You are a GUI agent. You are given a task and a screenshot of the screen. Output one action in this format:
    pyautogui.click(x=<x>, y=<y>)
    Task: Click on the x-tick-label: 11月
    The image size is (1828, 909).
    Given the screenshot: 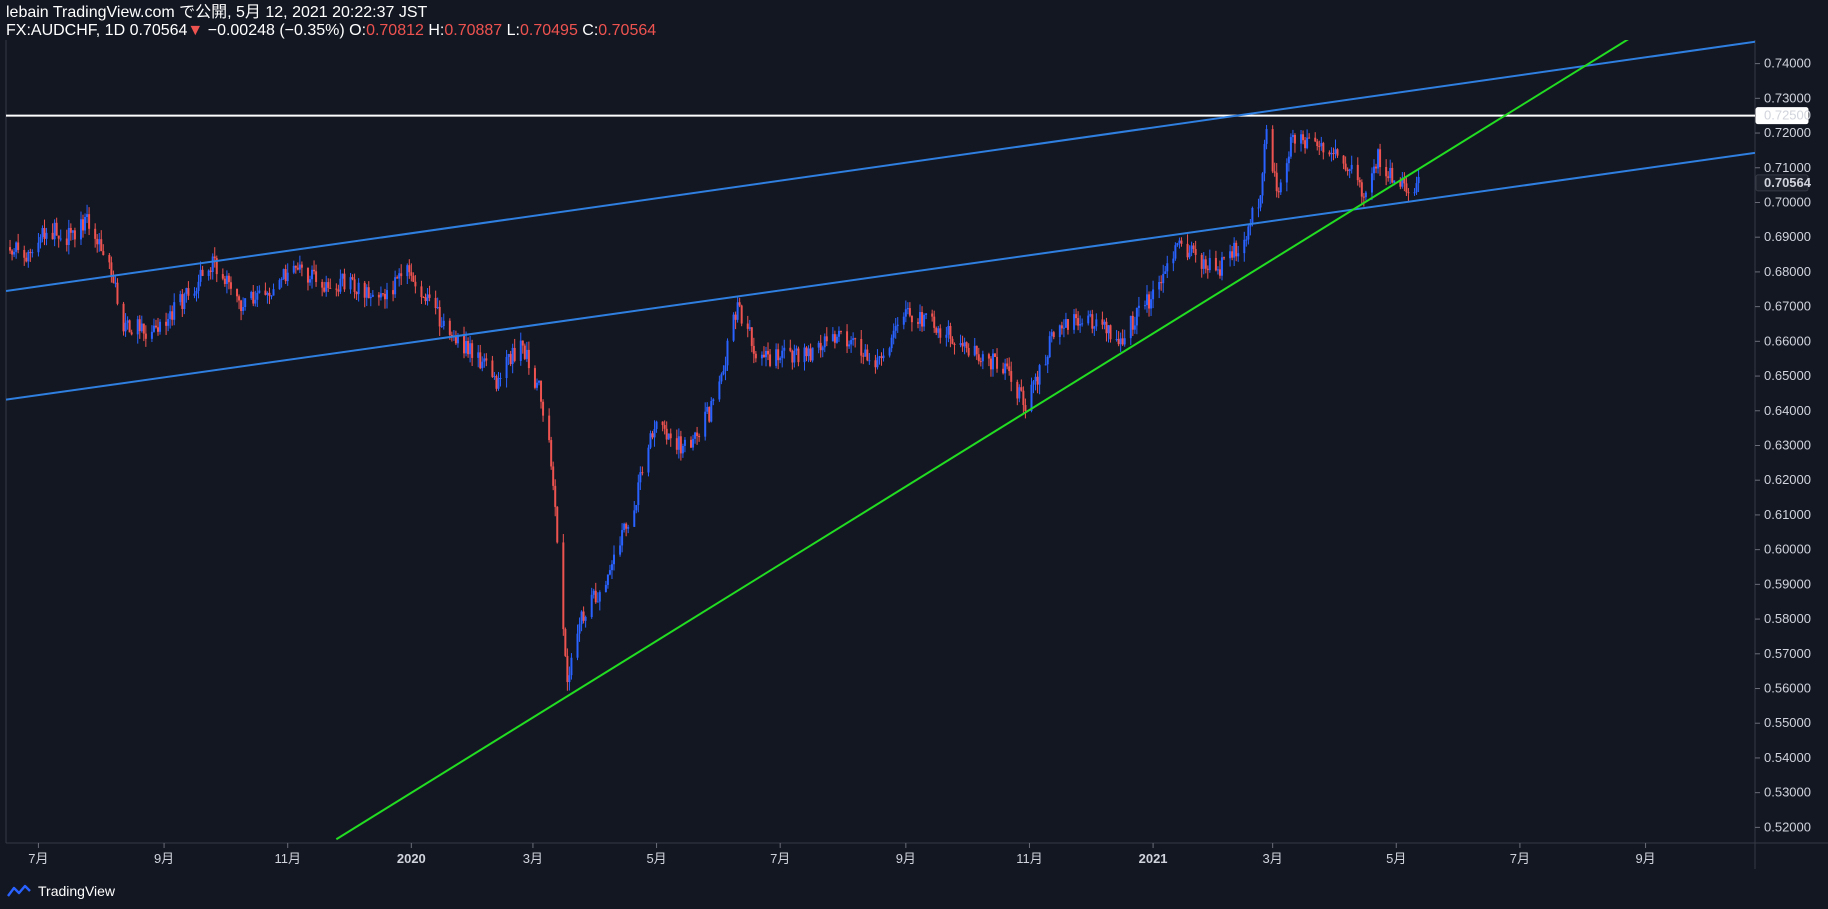 What is the action you would take?
    pyautogui.click(x=287, y=858)
    